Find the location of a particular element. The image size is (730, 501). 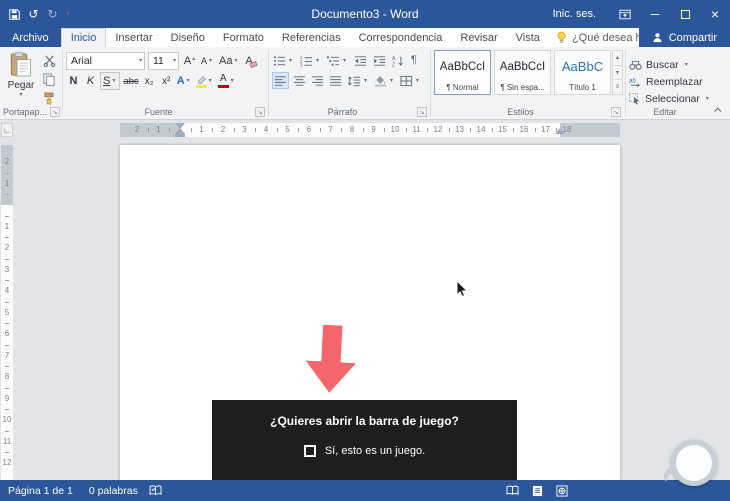

ruler-number: 17 is located at coordinates (545, 129).